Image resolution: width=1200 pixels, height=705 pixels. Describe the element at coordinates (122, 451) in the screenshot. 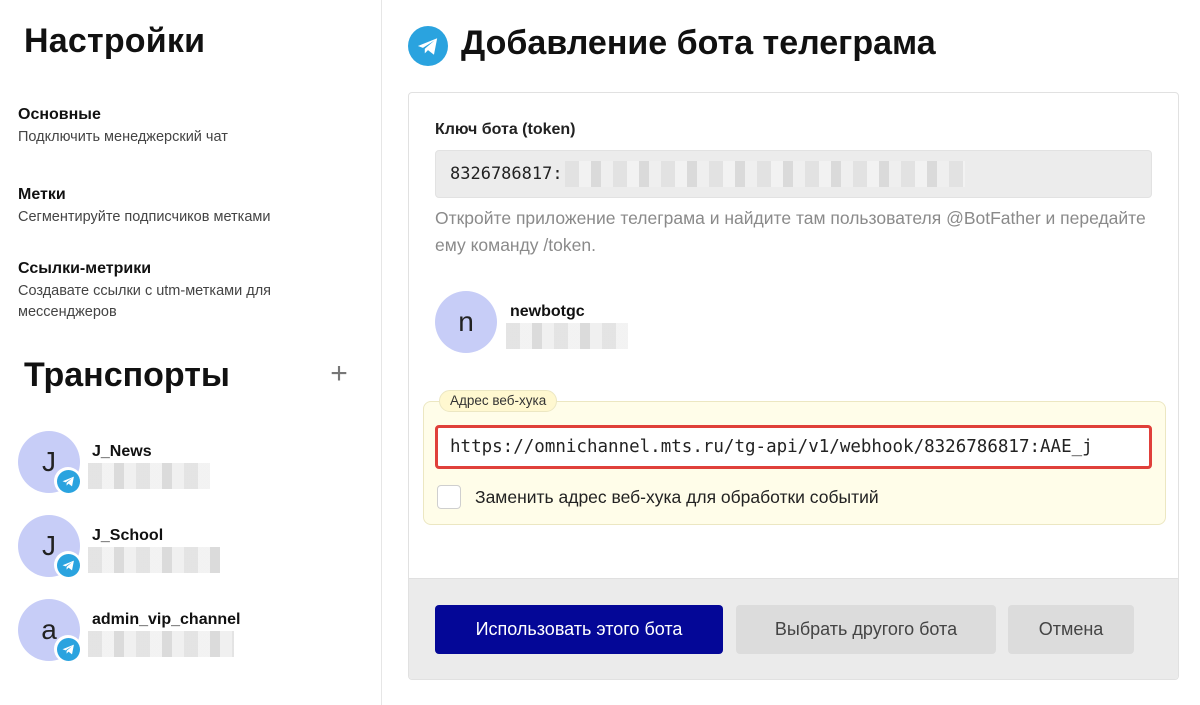

I see `transport-name: J_News` at that location.